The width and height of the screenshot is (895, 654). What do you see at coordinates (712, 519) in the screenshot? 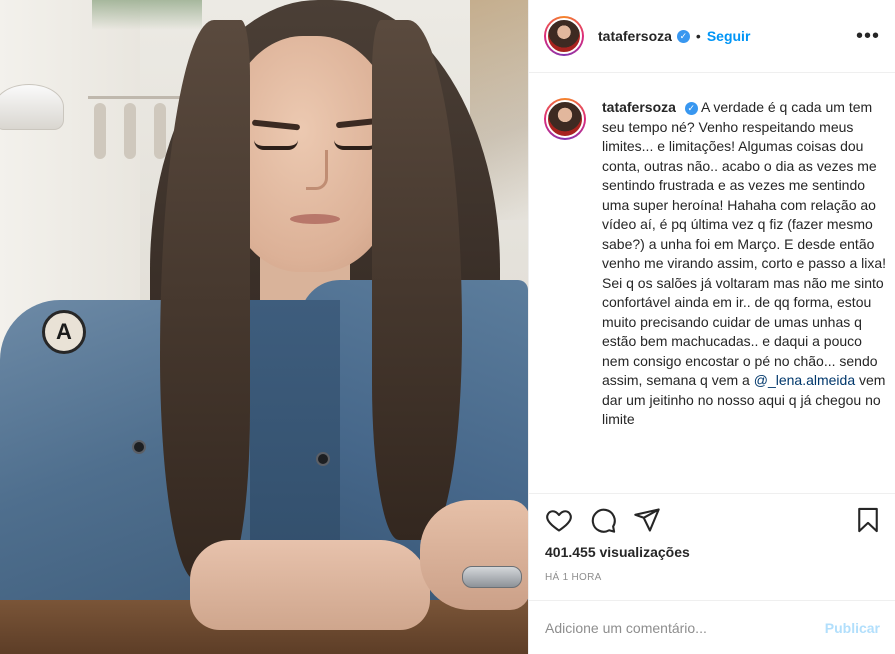
I see `action-bar` at bounding box center [712, 519].